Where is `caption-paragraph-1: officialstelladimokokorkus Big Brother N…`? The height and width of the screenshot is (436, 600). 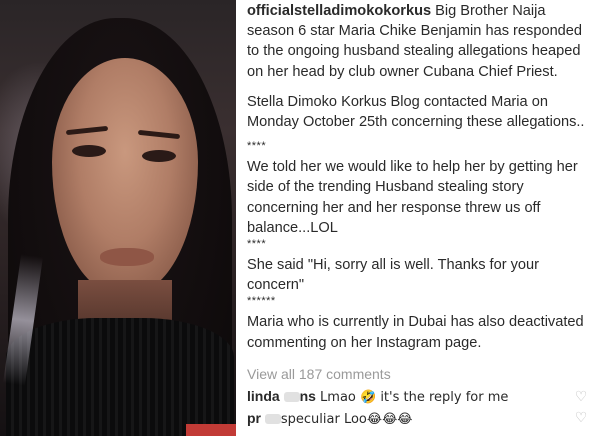 caption-paragraph-1: officialstelladimokokorkus Big Brother N… is located at coordinates (415, 41).